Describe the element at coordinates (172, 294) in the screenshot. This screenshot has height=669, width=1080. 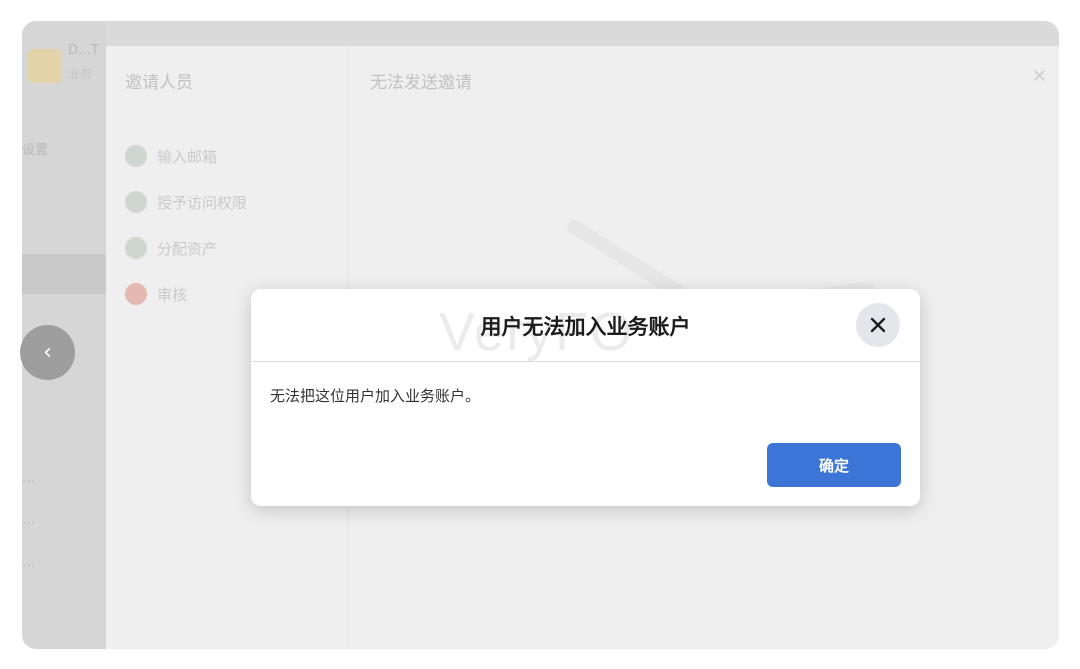
I see `step-label: 审核` at that location.